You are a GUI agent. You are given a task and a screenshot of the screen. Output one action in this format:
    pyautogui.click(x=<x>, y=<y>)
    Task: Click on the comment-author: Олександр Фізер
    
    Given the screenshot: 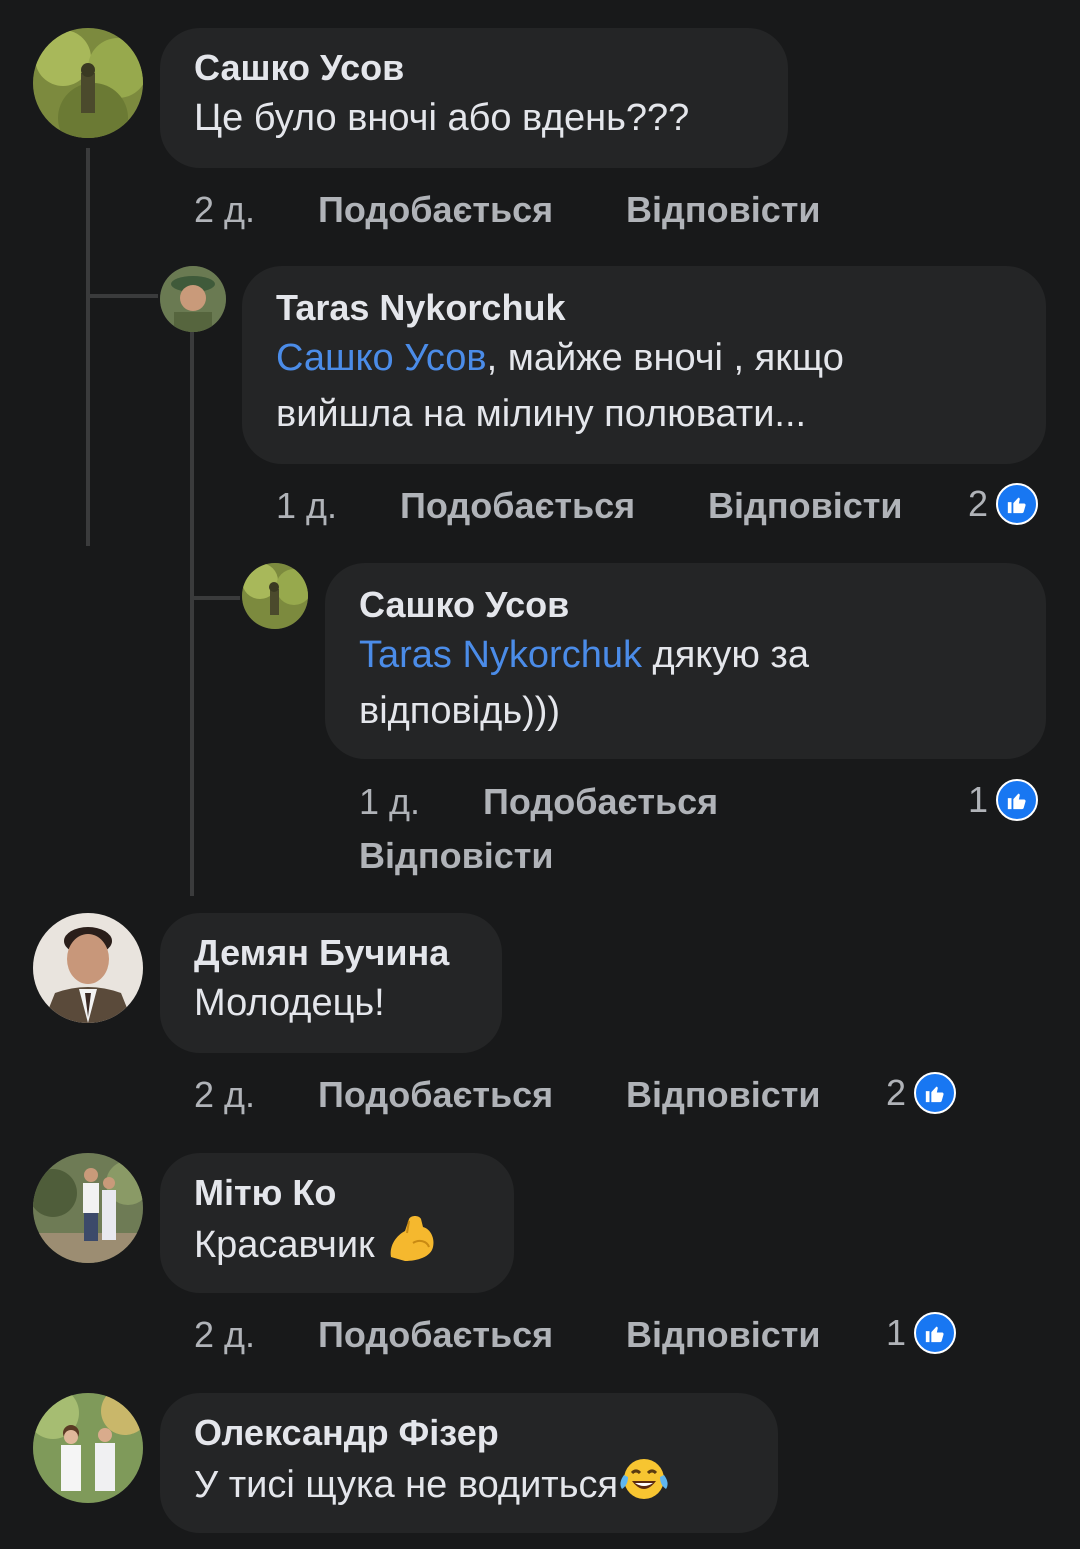 What is the action you would take?
    pyautogui.click(x=469, y=1433)
    